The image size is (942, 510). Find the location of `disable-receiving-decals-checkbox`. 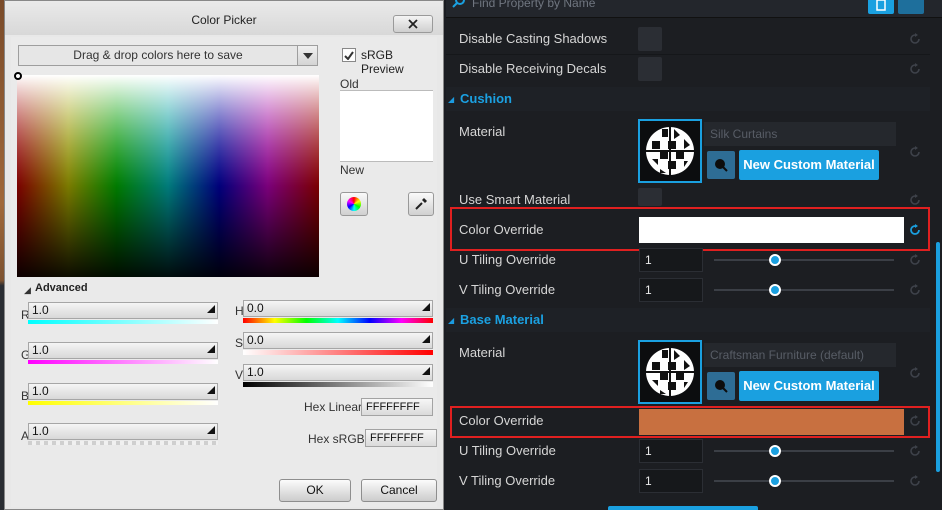

disable-receiving-decals-checkbox is located at coordinates (650, 69).